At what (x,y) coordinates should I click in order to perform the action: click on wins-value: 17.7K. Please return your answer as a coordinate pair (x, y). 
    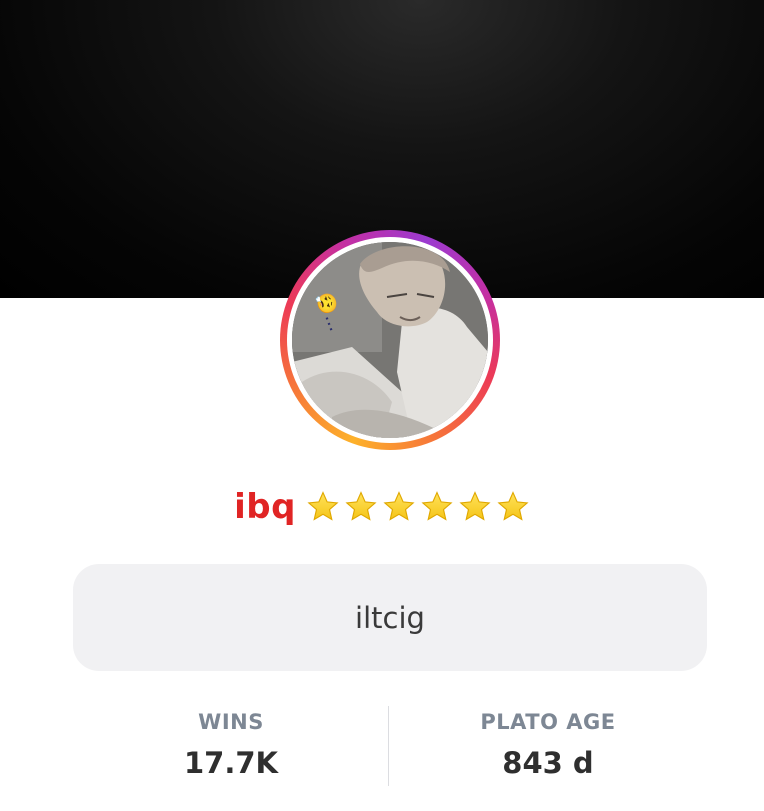
    Looking at the image, I should click on (231, 763).